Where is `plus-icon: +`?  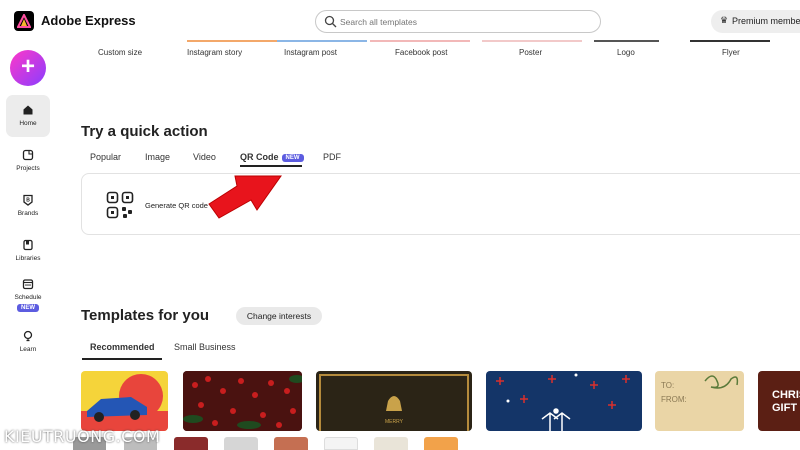
plus-icon: + is located at coordinates (27, 66).